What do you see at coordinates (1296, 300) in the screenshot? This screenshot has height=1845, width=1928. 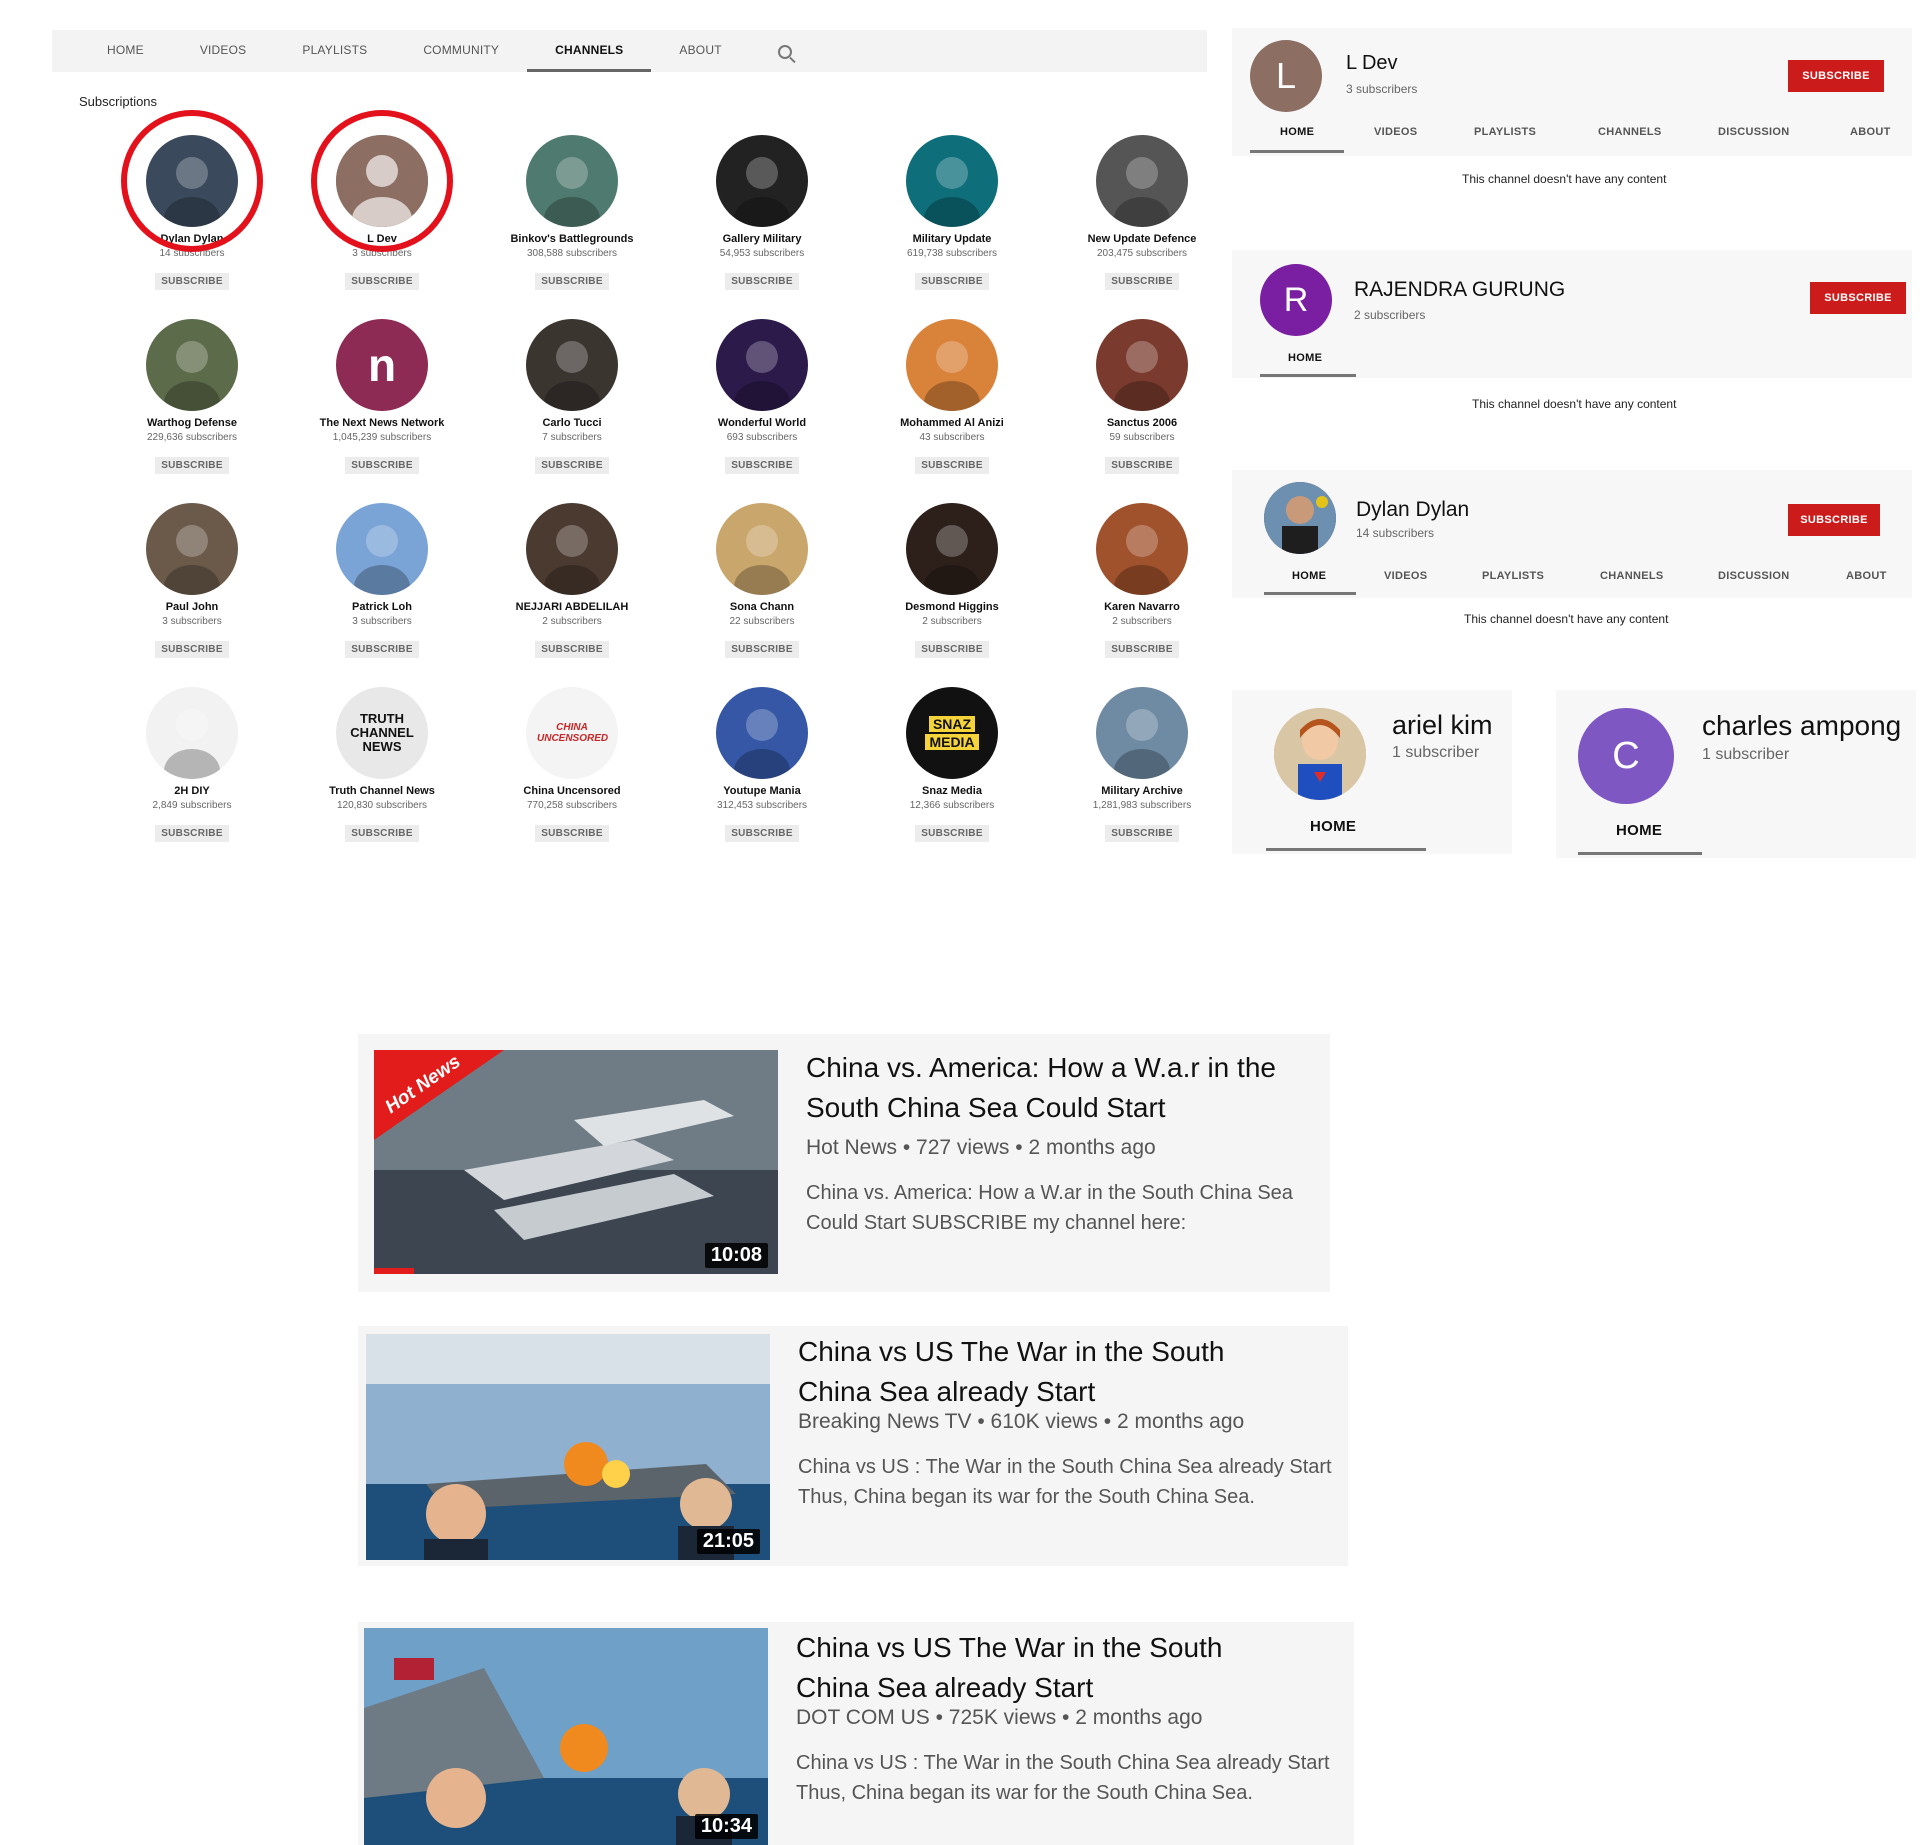 I see `rajendra-avatar: R` at bounding box center [1296, 300].